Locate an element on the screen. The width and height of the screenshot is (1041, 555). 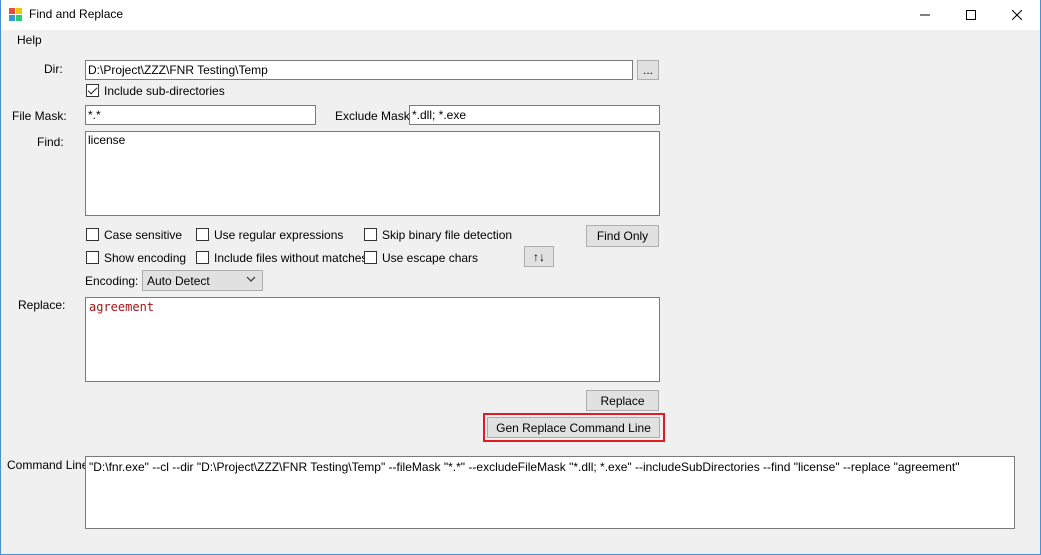
app-icon is located at coordinates (15, 14).